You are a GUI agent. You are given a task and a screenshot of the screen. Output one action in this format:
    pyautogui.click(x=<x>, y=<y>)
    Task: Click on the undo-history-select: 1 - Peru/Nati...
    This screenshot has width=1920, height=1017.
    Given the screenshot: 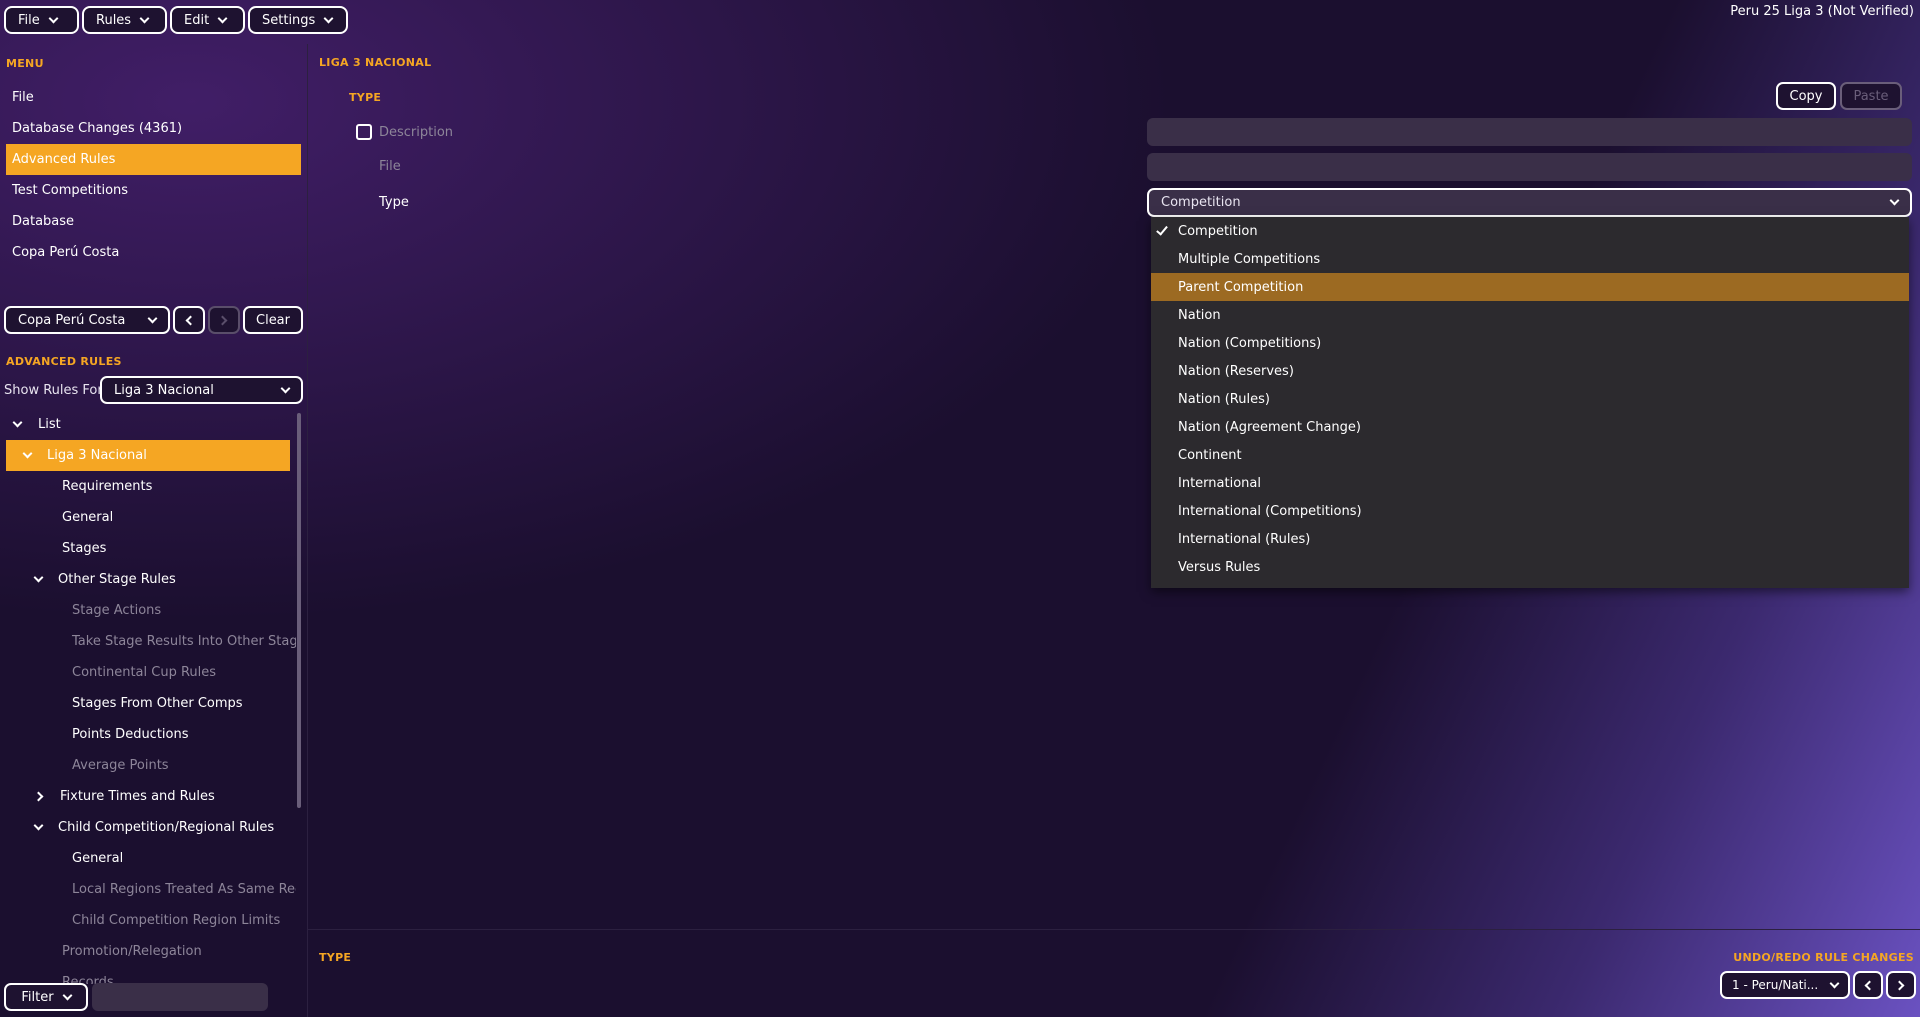 What is the action you would take?
    pyautogui.click(x=1785, y=985)
    